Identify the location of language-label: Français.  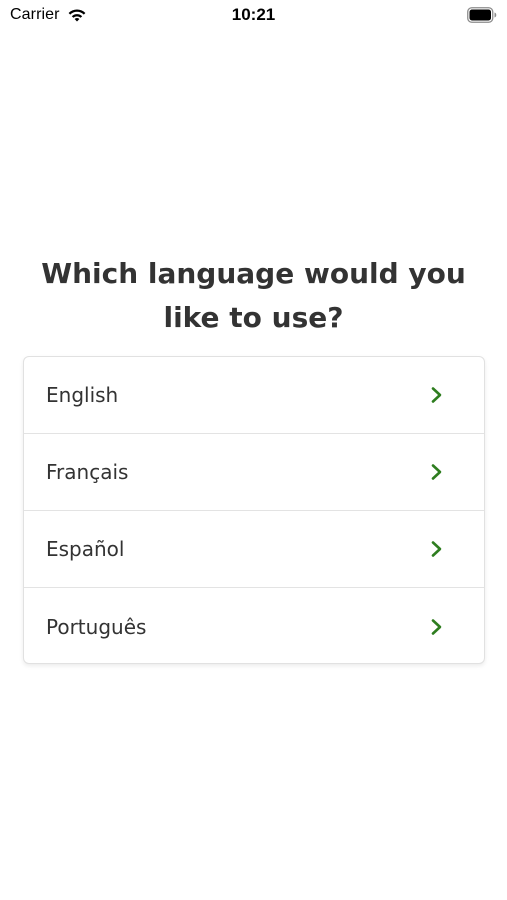
(87, 472).